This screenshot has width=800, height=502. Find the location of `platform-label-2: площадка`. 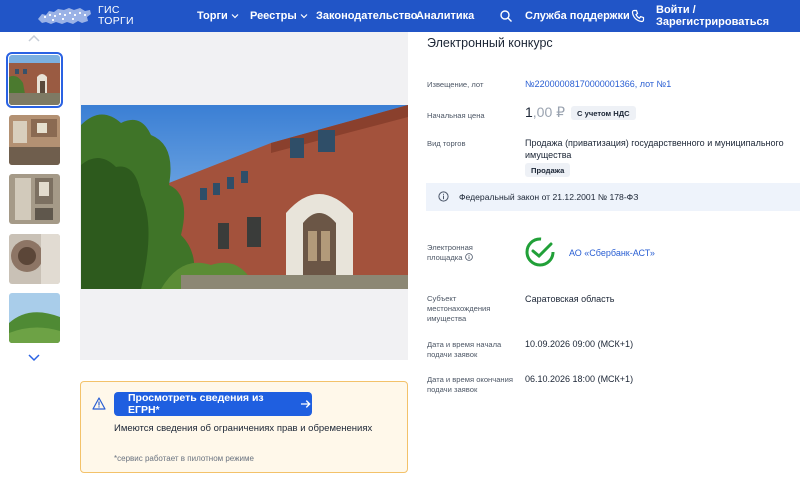

platform-label-2: площадка is located at coordinates (450, 258).